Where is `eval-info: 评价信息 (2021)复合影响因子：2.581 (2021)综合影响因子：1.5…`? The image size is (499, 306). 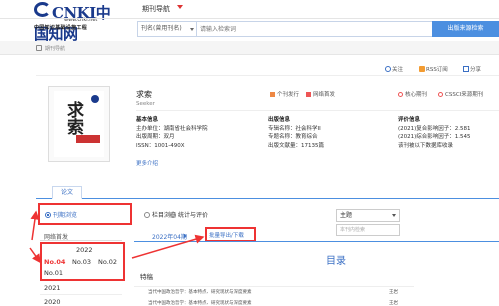 eval-info: 评价信息 (2021)复合影响因子：2.581 (2021)综合影响因子：1.5… is located at coordinates (434, 133).